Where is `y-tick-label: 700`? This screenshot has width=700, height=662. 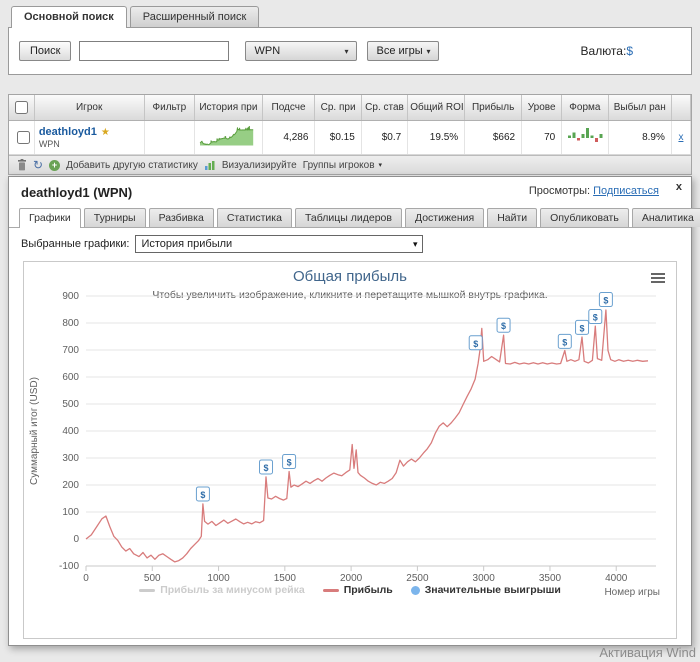 y-tick-label: 700 is located at coordinates (70, 350).